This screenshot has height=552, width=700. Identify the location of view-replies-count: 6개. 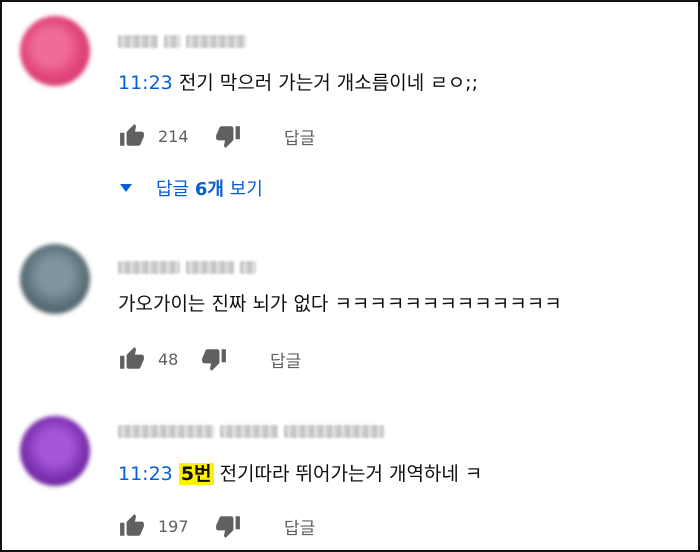
(209, 189).